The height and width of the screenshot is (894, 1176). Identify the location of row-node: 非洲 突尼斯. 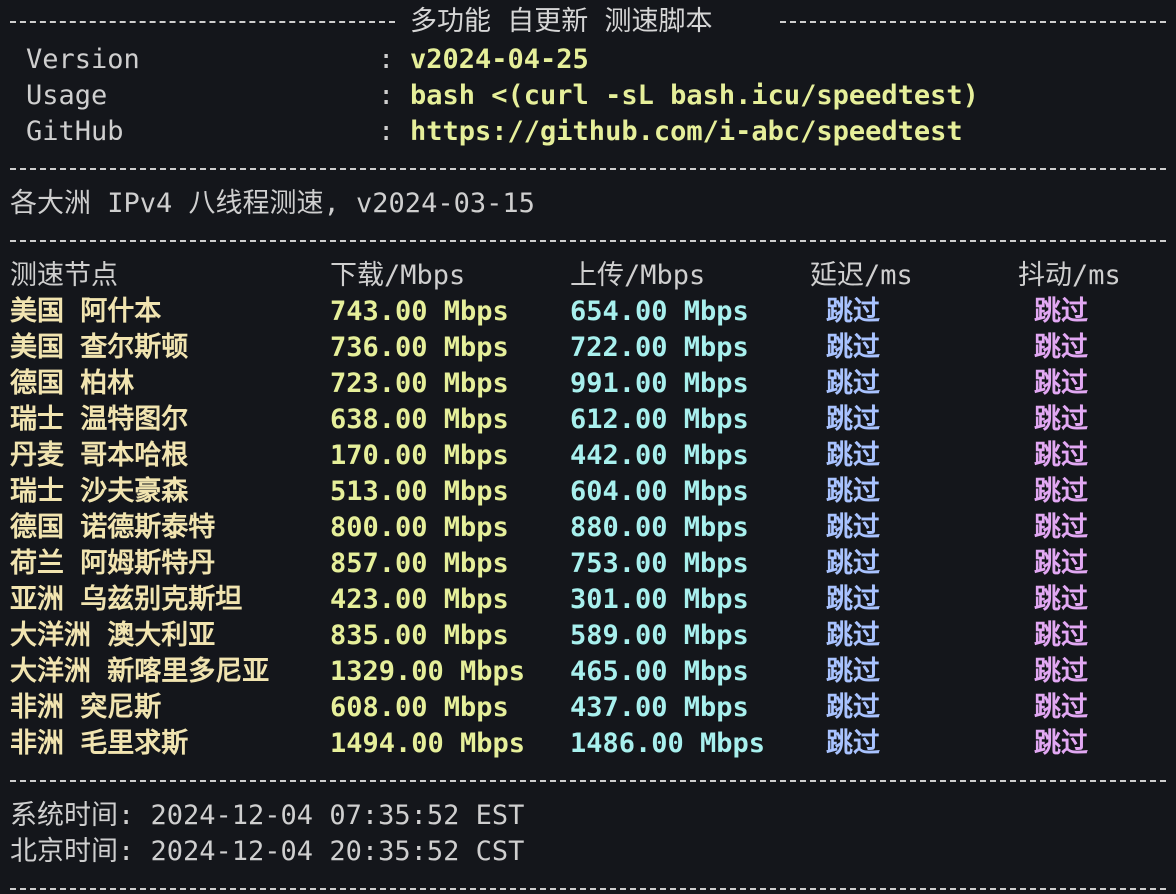
(86, 707).